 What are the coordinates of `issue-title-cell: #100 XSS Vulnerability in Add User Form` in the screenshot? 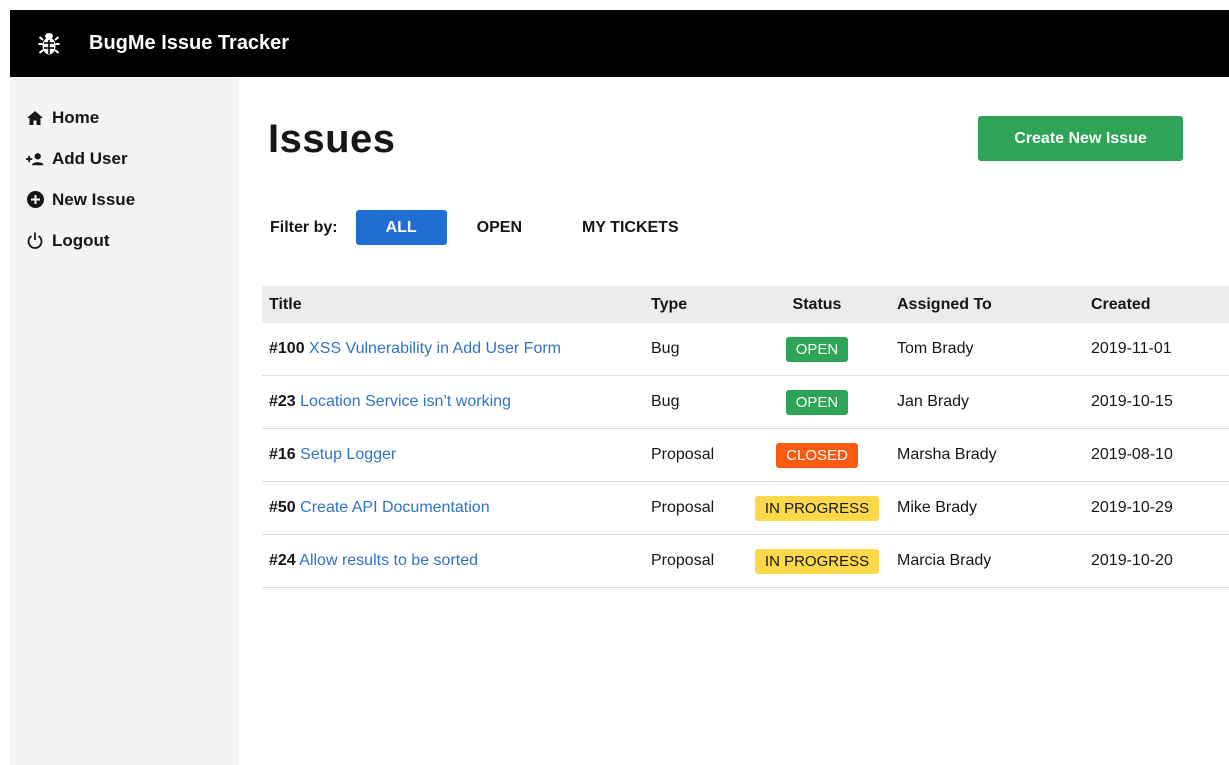 It's located at (456, 349).